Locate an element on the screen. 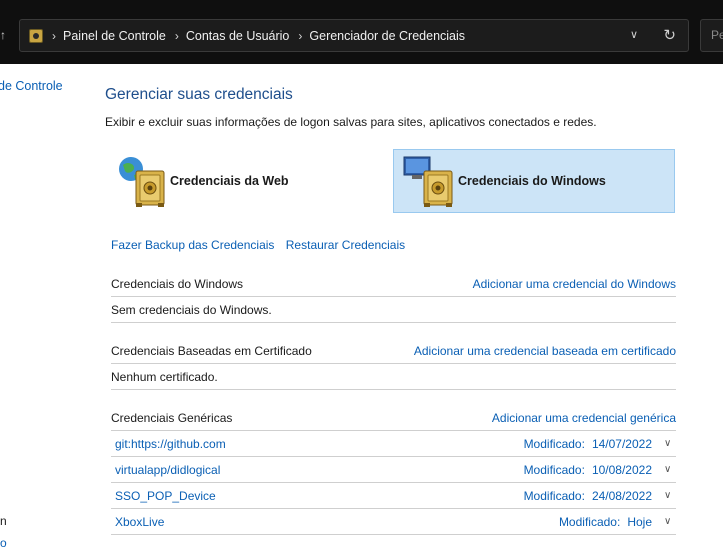 Image resolution: width=723 pixels, height=551 pixels. search-input: Pe is located at coordinates (711, 35).